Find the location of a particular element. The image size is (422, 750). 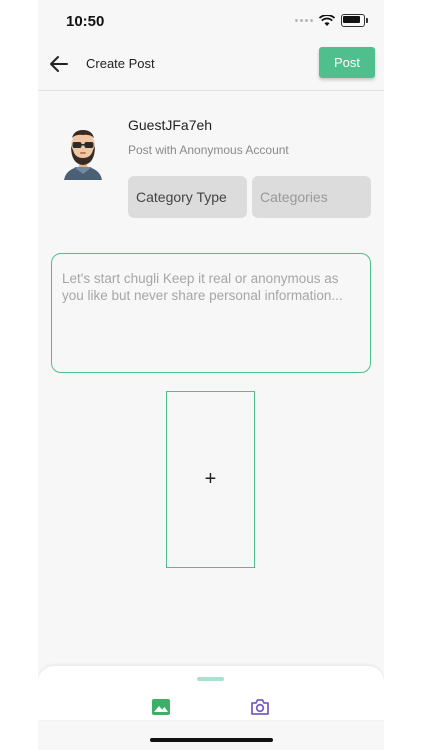

status-icons is located at coordinates (331, 20).